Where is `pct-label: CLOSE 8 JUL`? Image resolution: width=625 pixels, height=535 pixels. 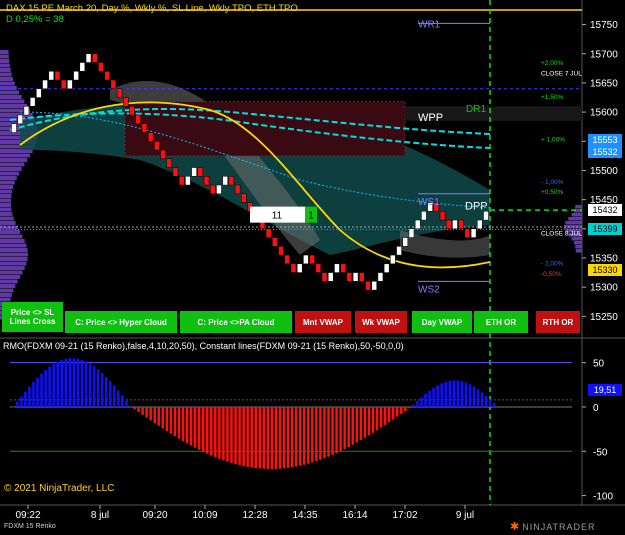 pct-label: CLOSE 8 JUL is located at coordinates (561, 233).